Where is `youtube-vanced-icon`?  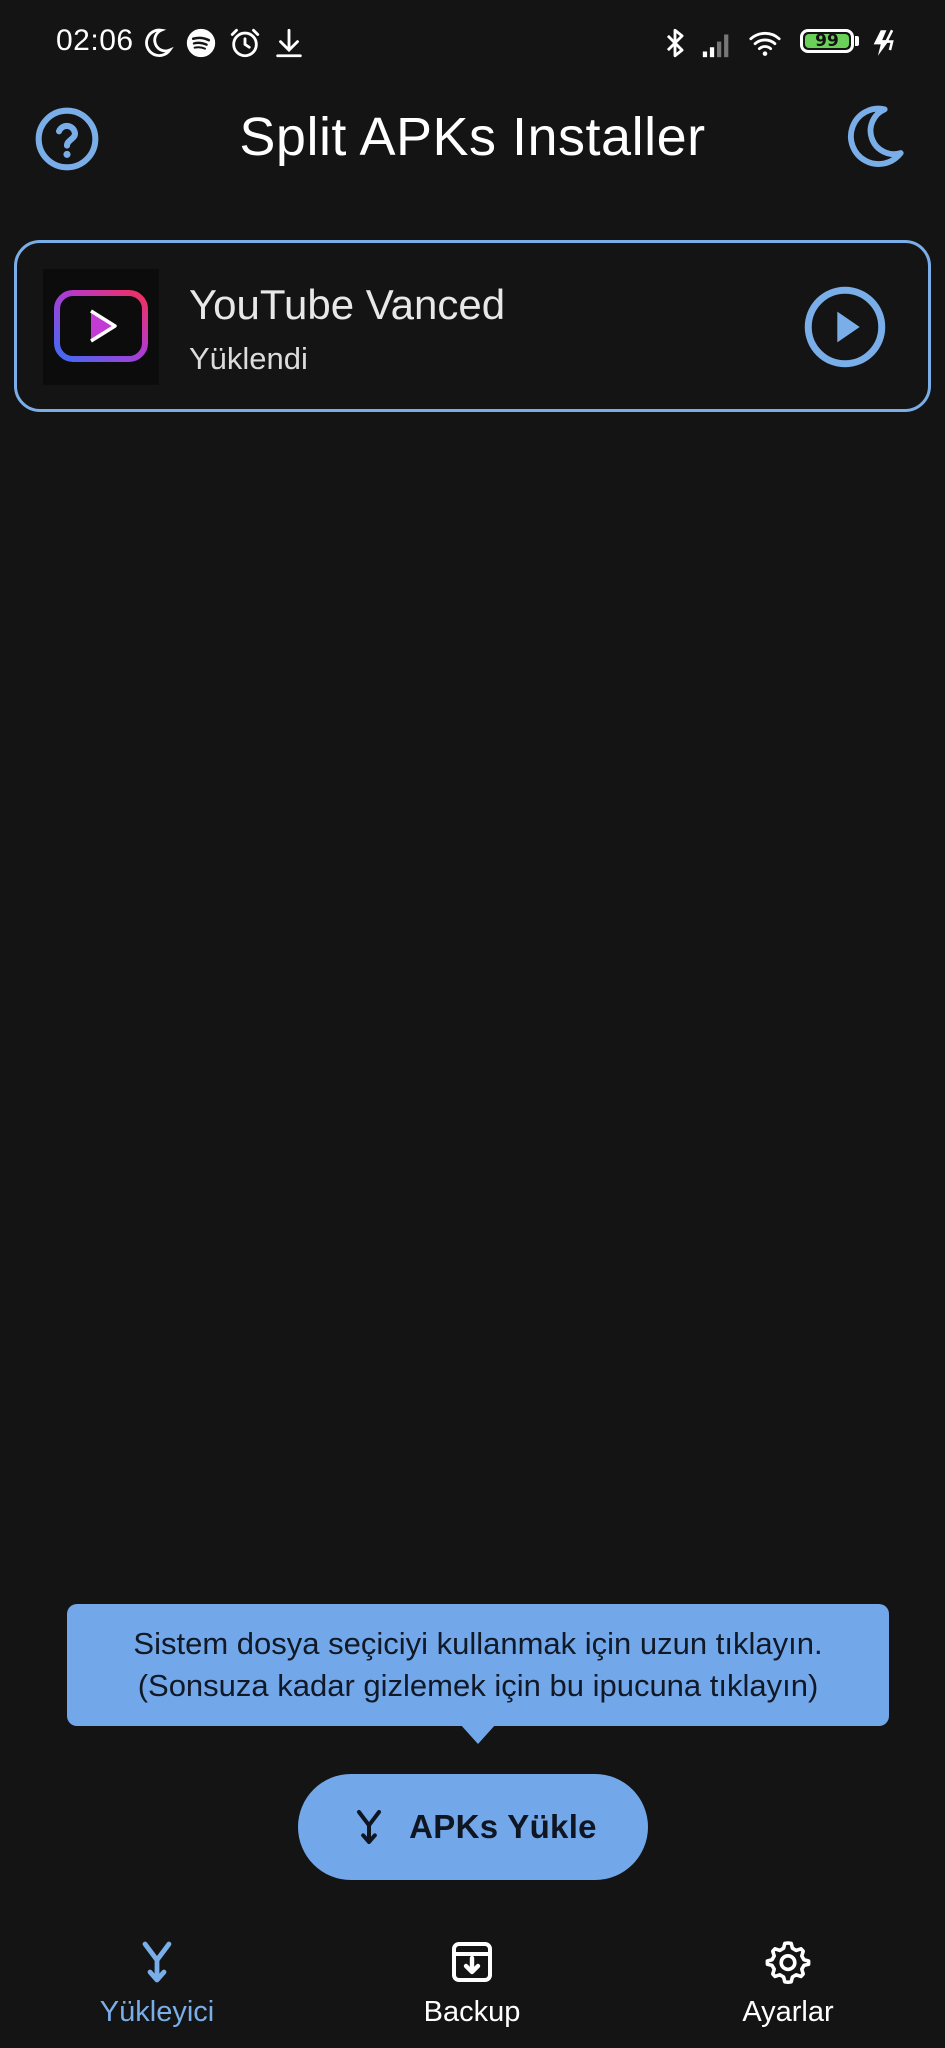
youtube-vanced-icon is located at coordinates (101, 327).